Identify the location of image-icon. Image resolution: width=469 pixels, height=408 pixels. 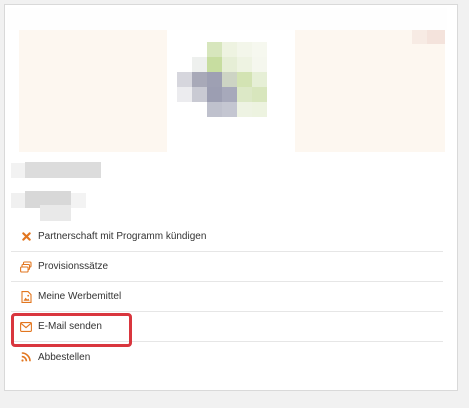
(26, 296).